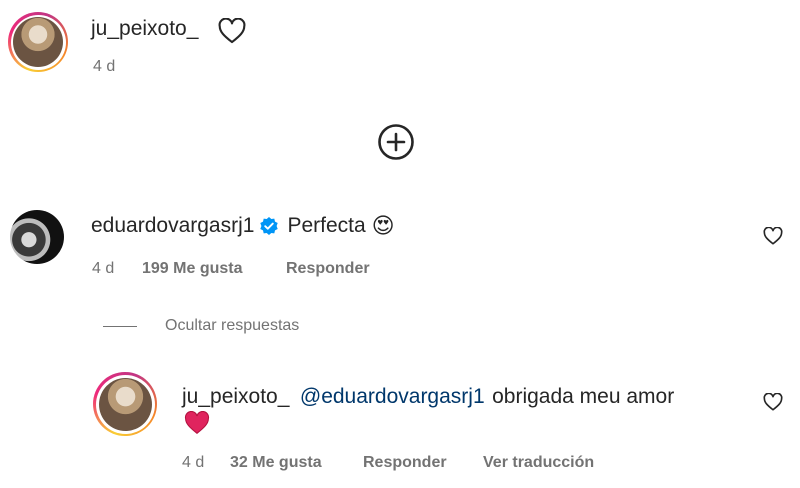 This screenshot has width=800, height=488. Describe the element at coordinates (197, 422) in the screenshot. I see `red-heart-emoji` at that location.